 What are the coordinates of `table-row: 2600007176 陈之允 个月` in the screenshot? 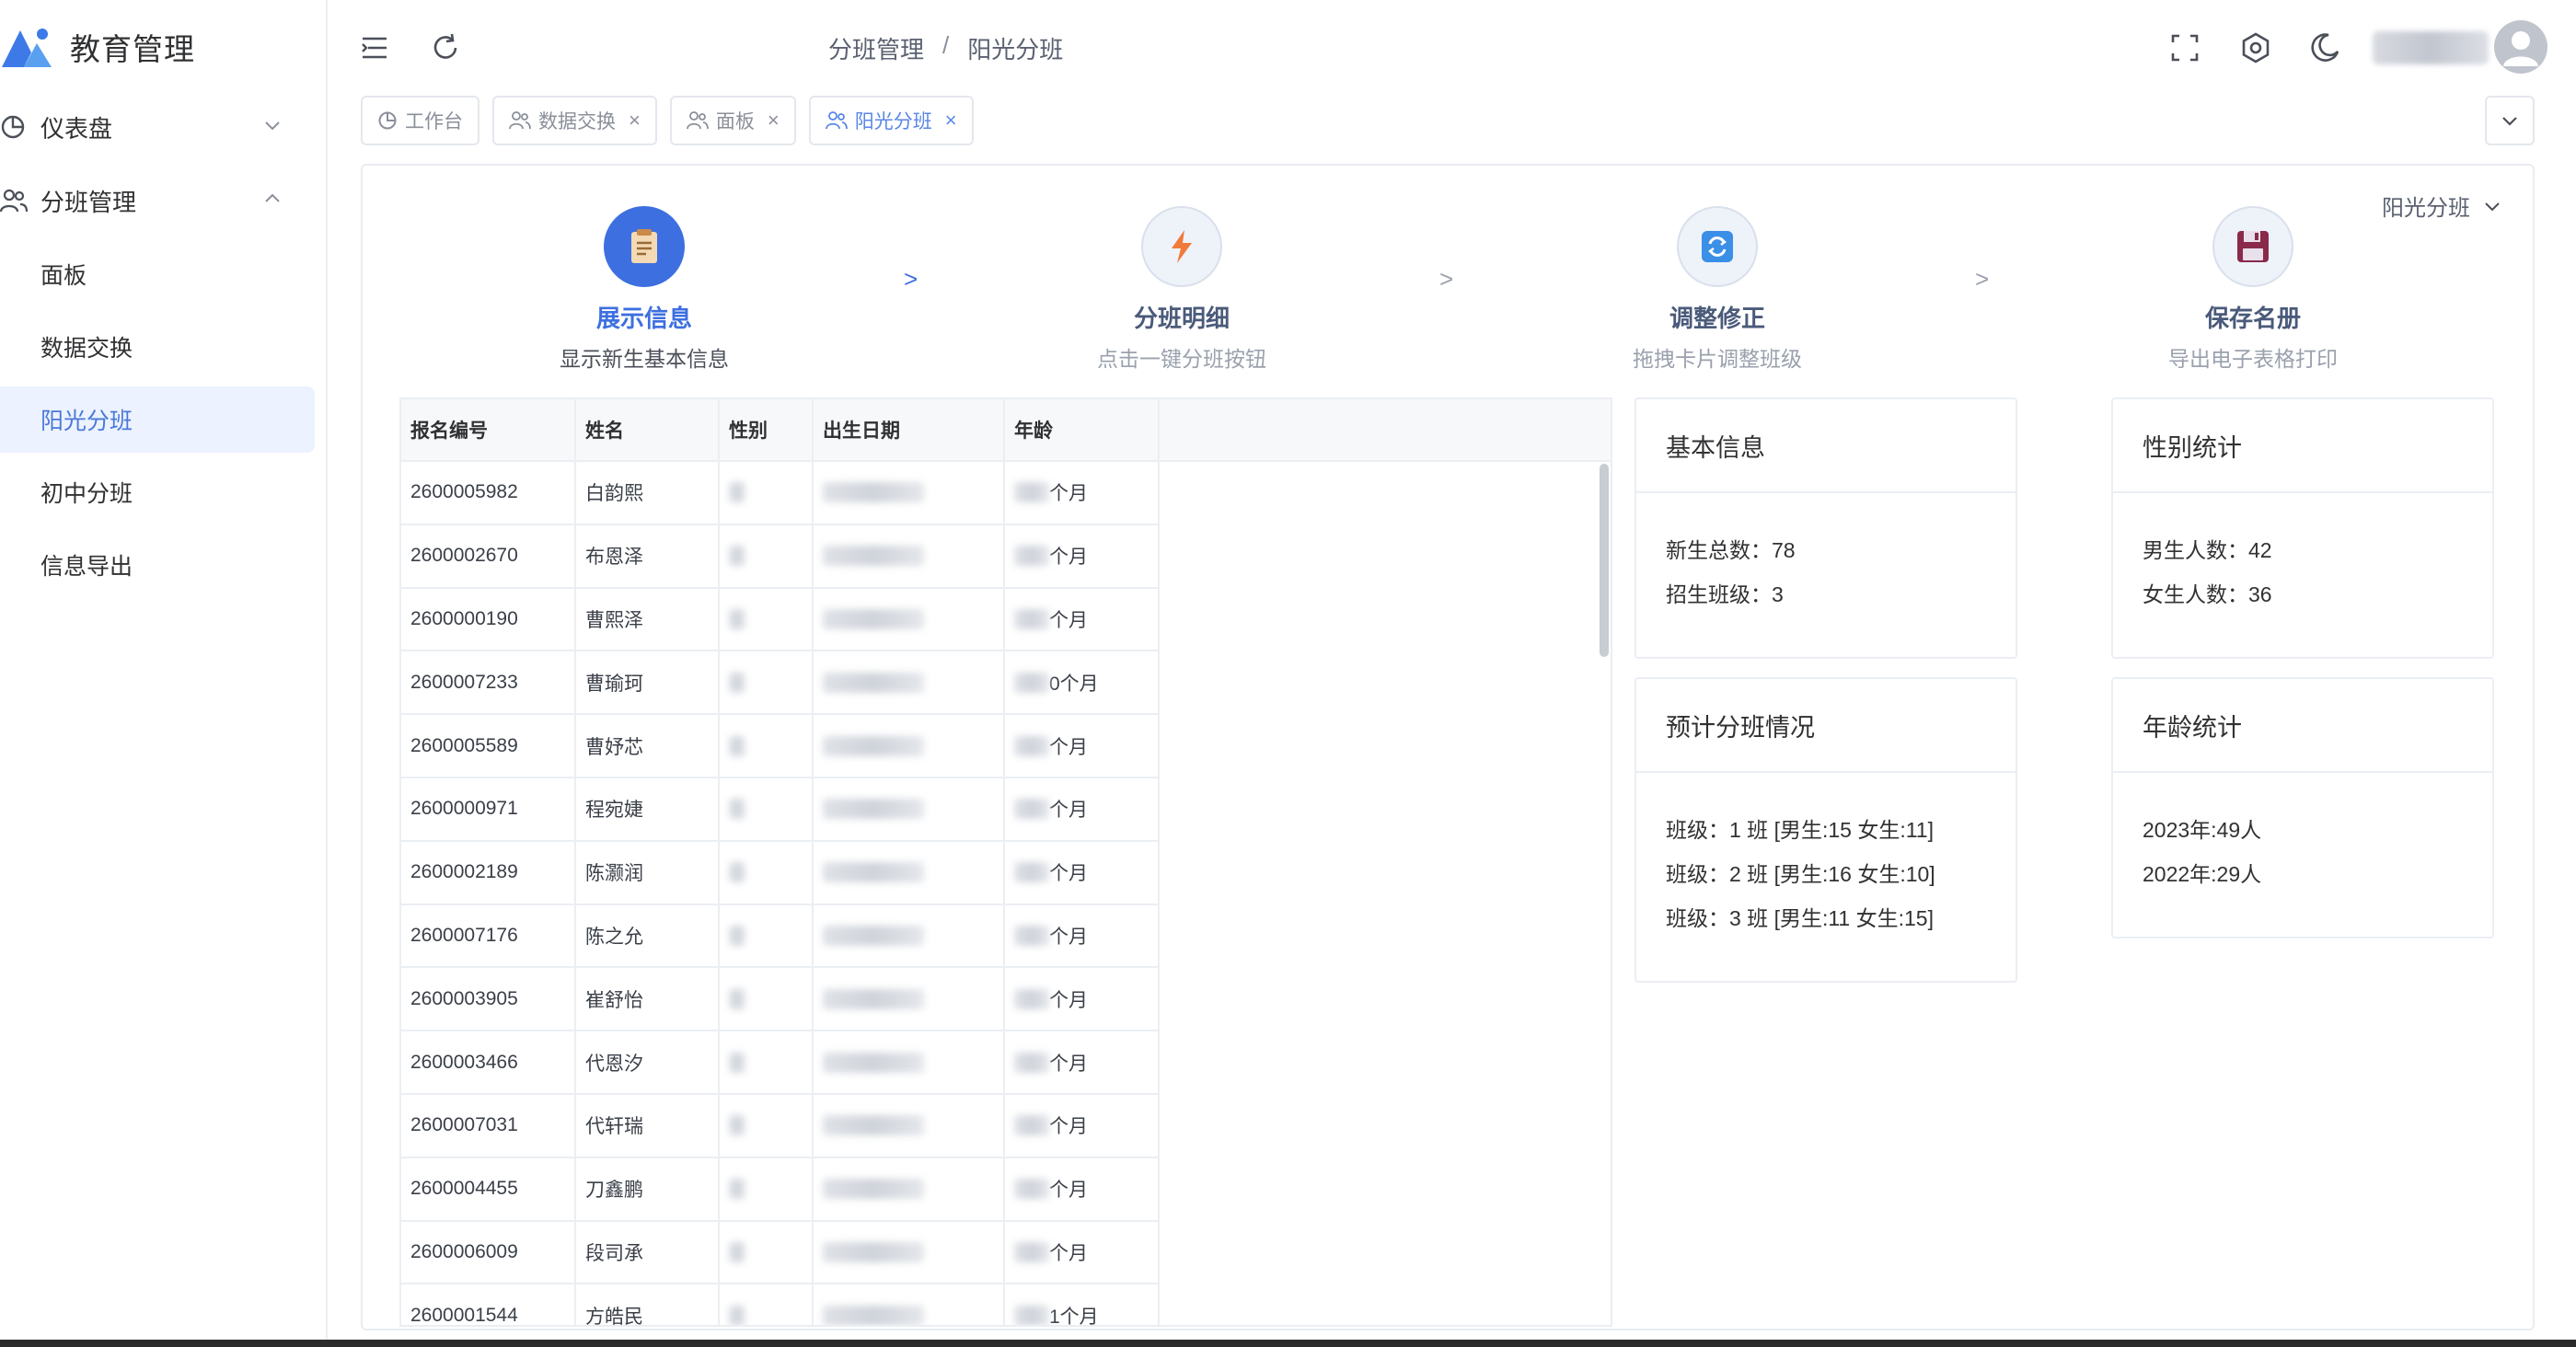 It's located at (781, 936).